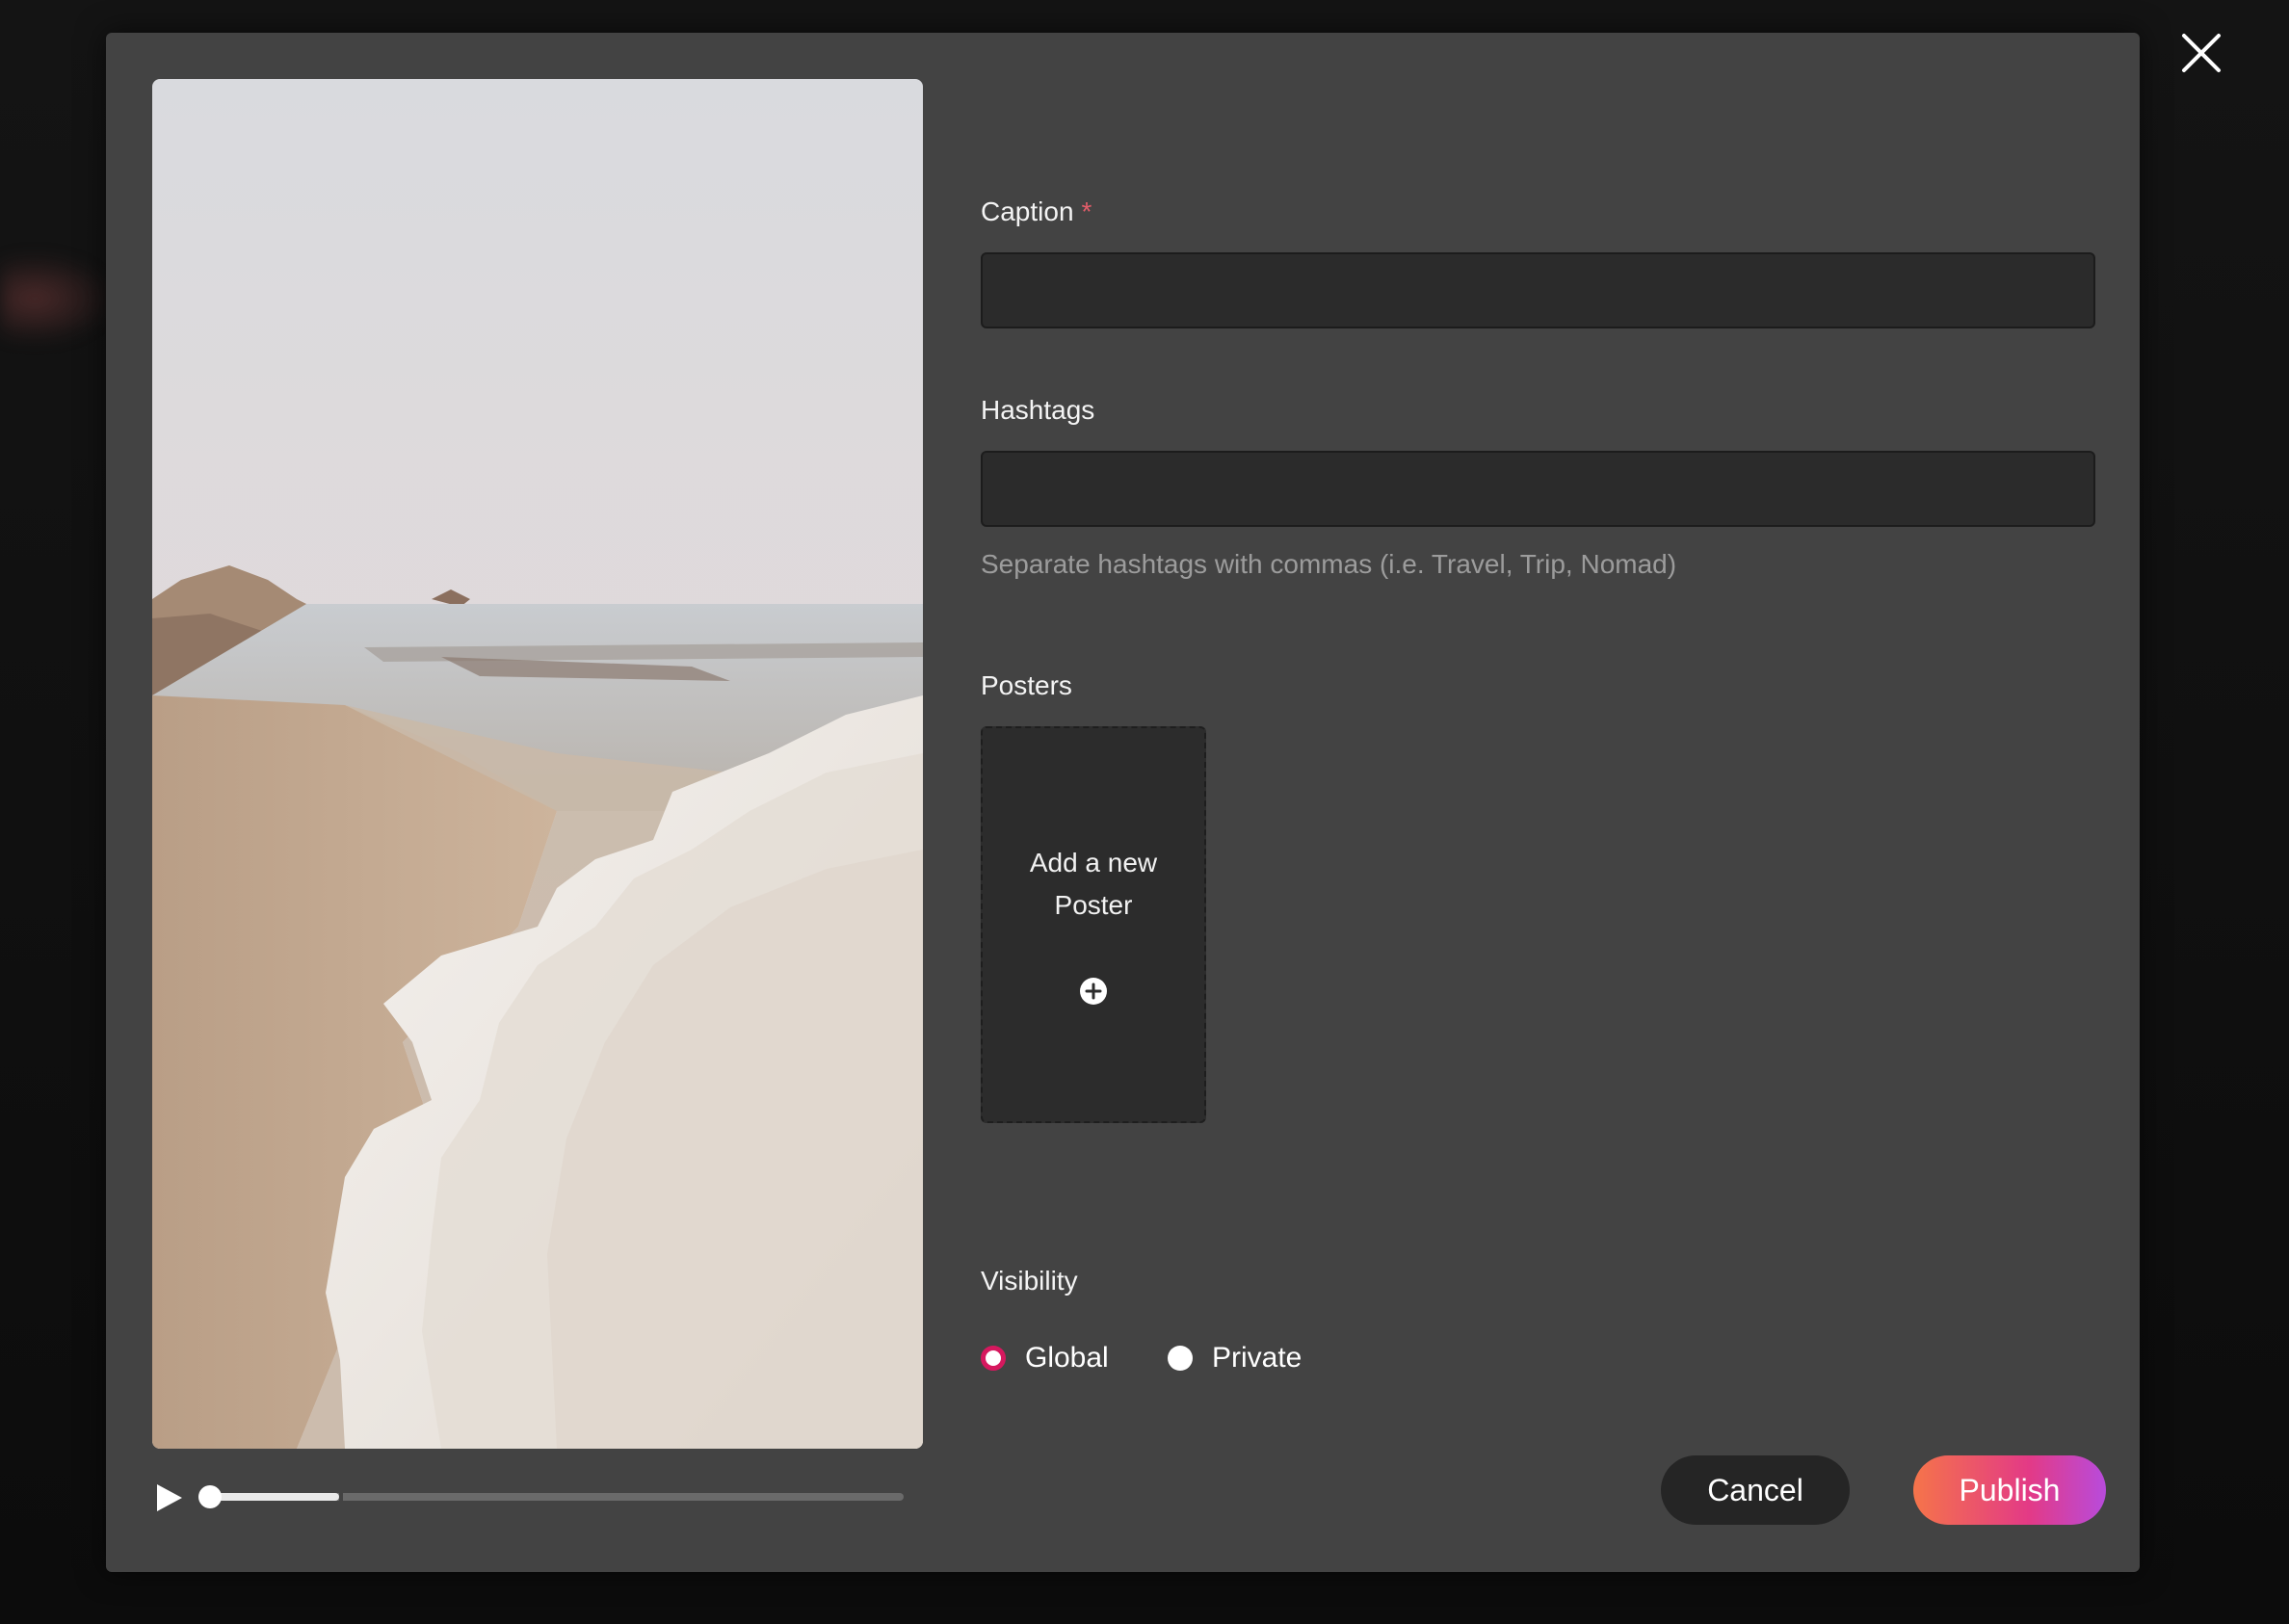 This screenshot has width=2289, height=1624. I want to click on hashtags-label: Hashtags, so click(1038, 410).